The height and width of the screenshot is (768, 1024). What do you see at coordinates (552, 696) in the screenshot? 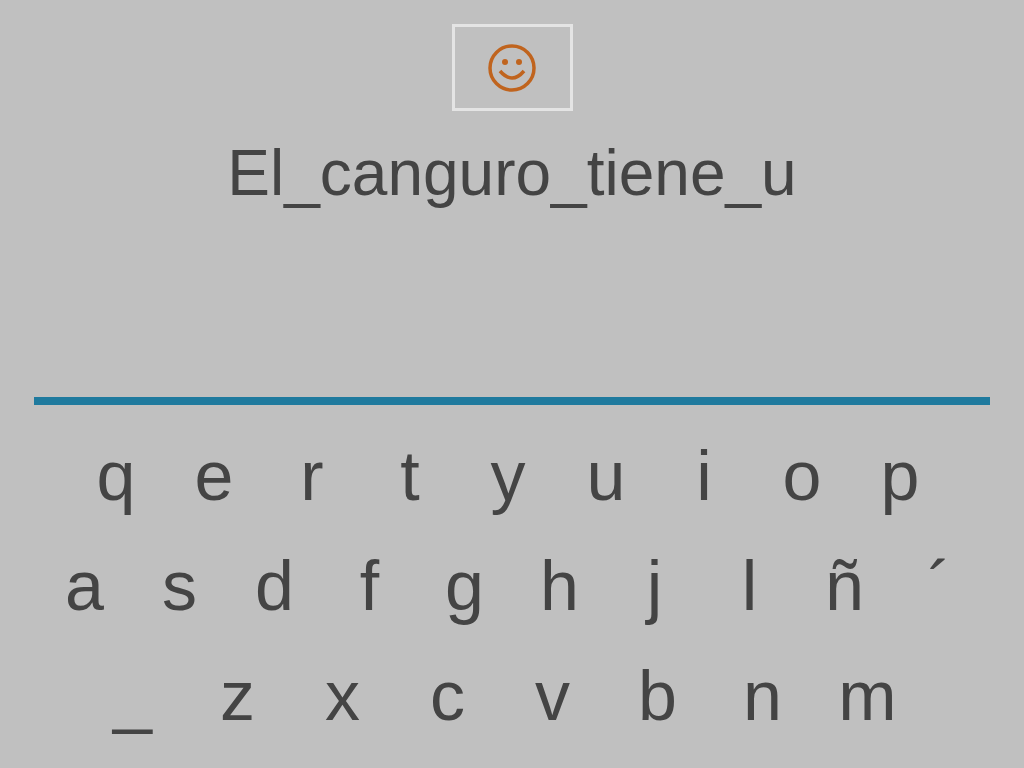
I see `key-button: v` at bounding box center [552, 696].